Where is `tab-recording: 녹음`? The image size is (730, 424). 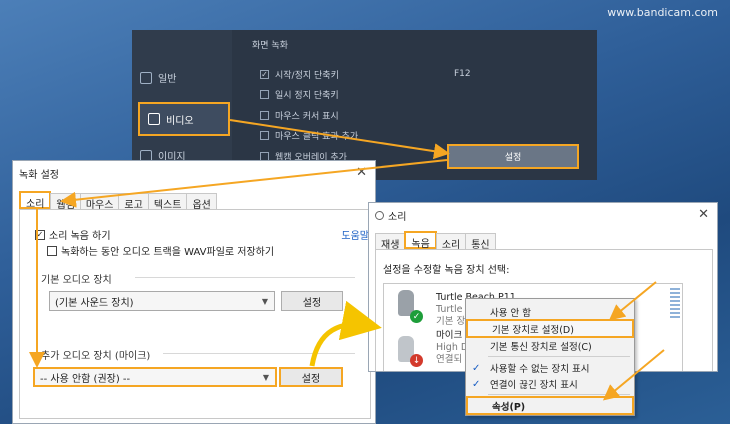 tab-recording: 녹음 is located at coordinates (420, 240).